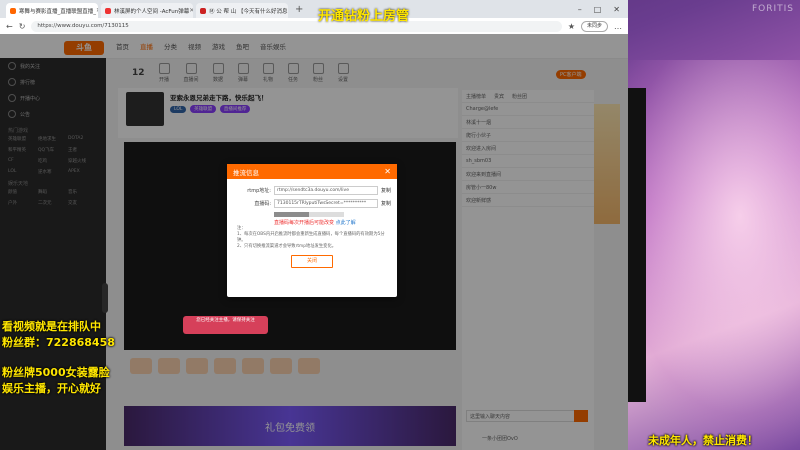 This screenshot has height=450, width=800. What do you see at coordinates (22, 26) in the screenshot?
I see `refresh-icon: ↻` at bounding box center [22, 26].